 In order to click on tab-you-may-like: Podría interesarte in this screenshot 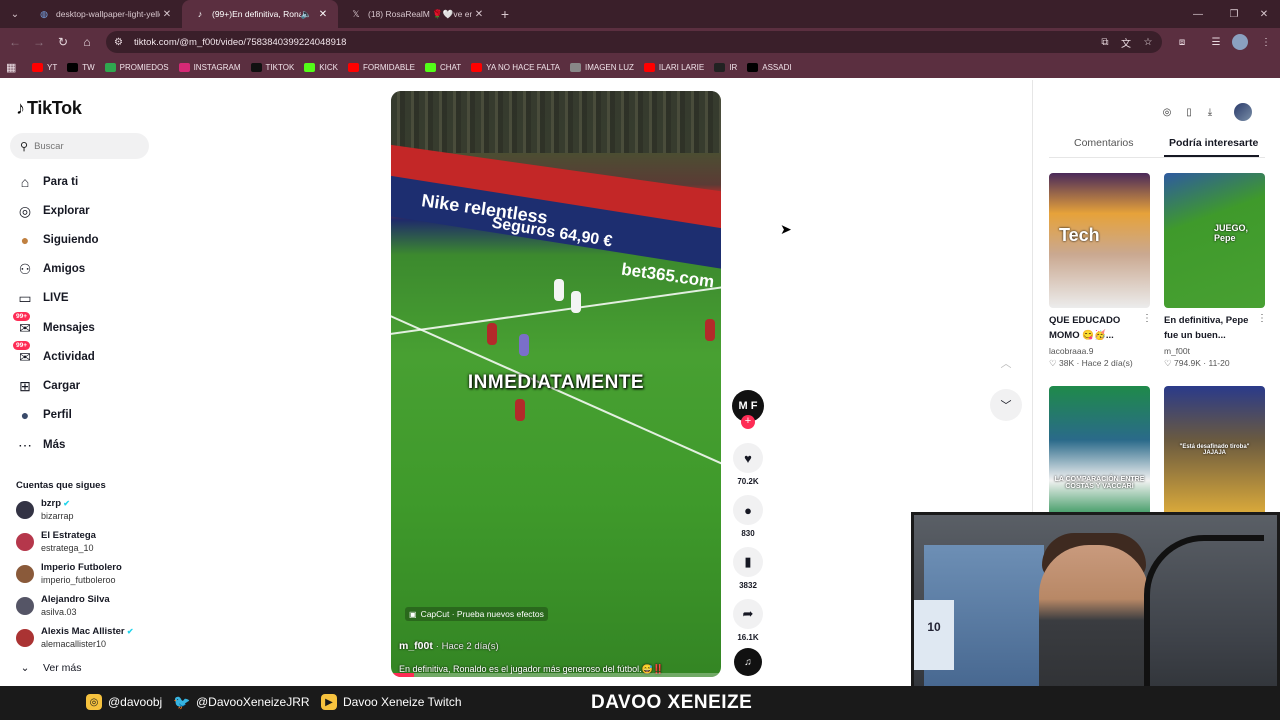, I will do `click(1213, 143)`.